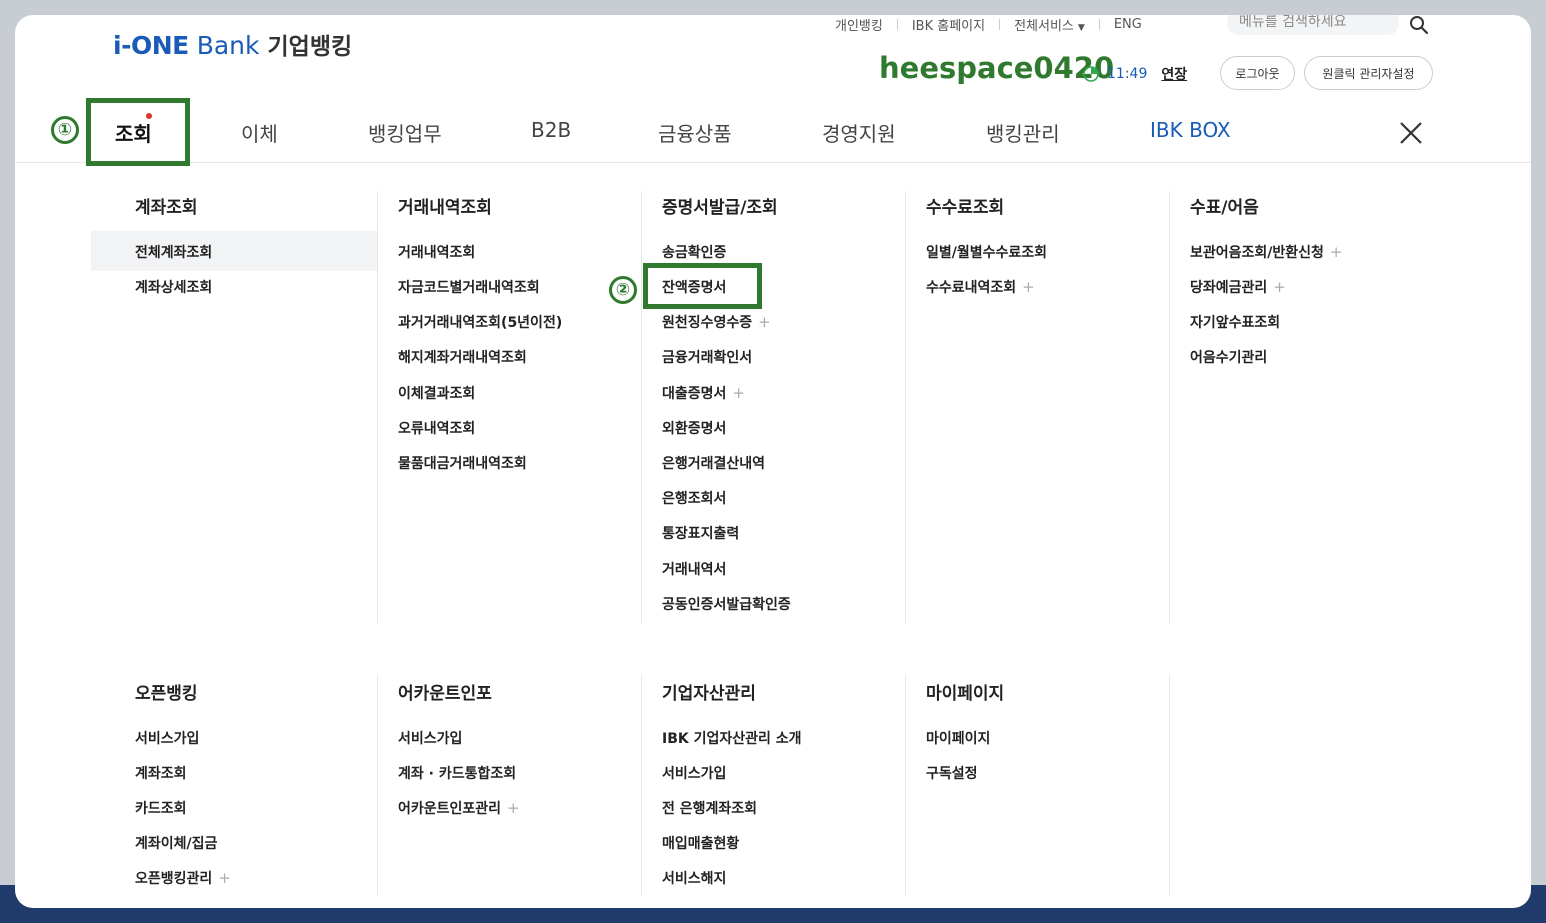 This screenshot has width=1546, height=923. Describe the element at coordinates (1174, 74) in the screenshot. I see `extend-session-link: 연장` at that location.